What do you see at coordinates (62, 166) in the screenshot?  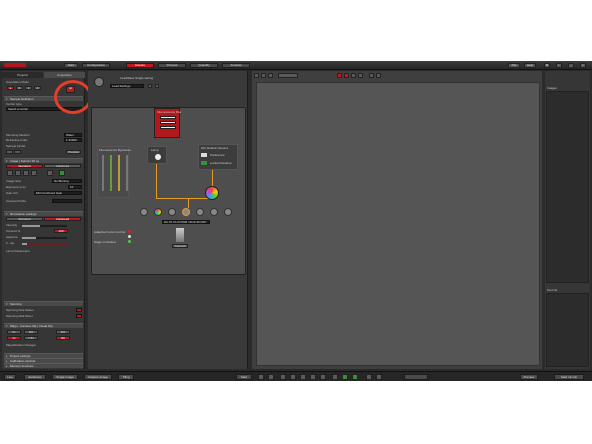 I see `image-advanced-button: Advanced` at bounding box center [62, 166].